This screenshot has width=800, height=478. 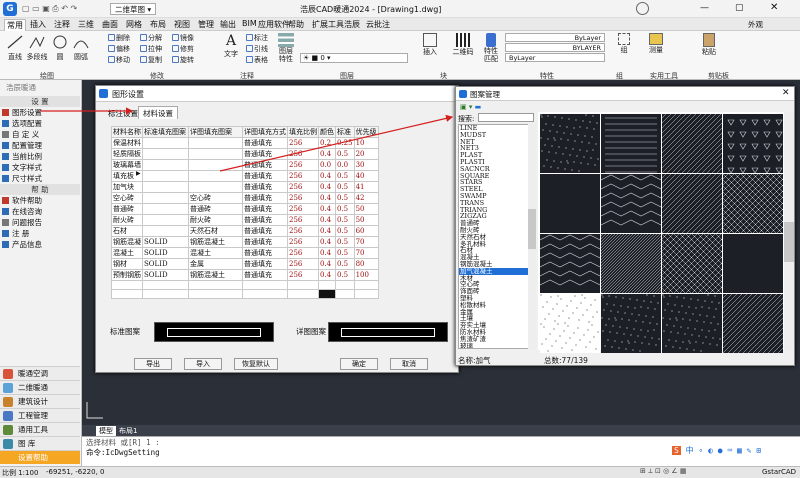 What do you see at coordinates (663, 471) in the screenshot?
I see `status-toggle-icons: ⊞ ⟂ ⊡ ◎ ∠ ▦` at bounding box center [663, 471].